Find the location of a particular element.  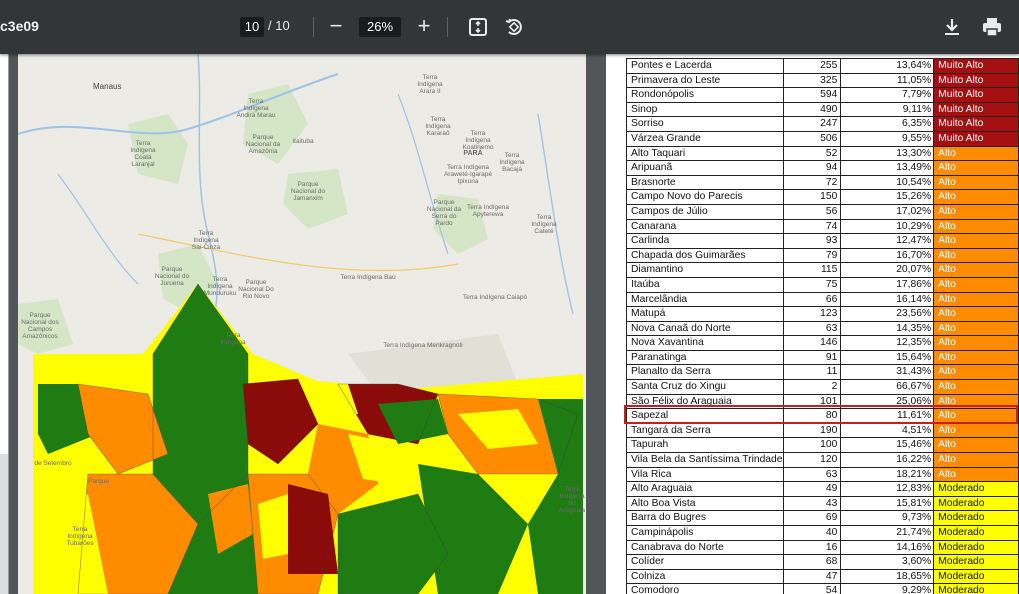

municipality-cell: Canabrava do Norte is located at coordinates (705, 547).